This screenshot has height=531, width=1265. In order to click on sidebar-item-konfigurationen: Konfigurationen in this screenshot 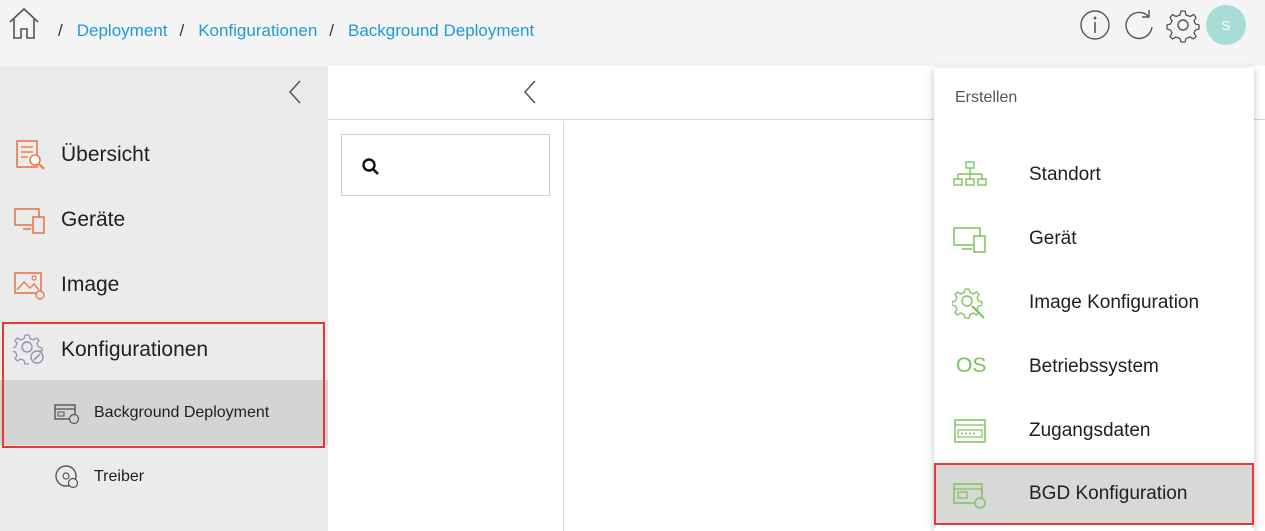, I will do `click(164, 349)`.